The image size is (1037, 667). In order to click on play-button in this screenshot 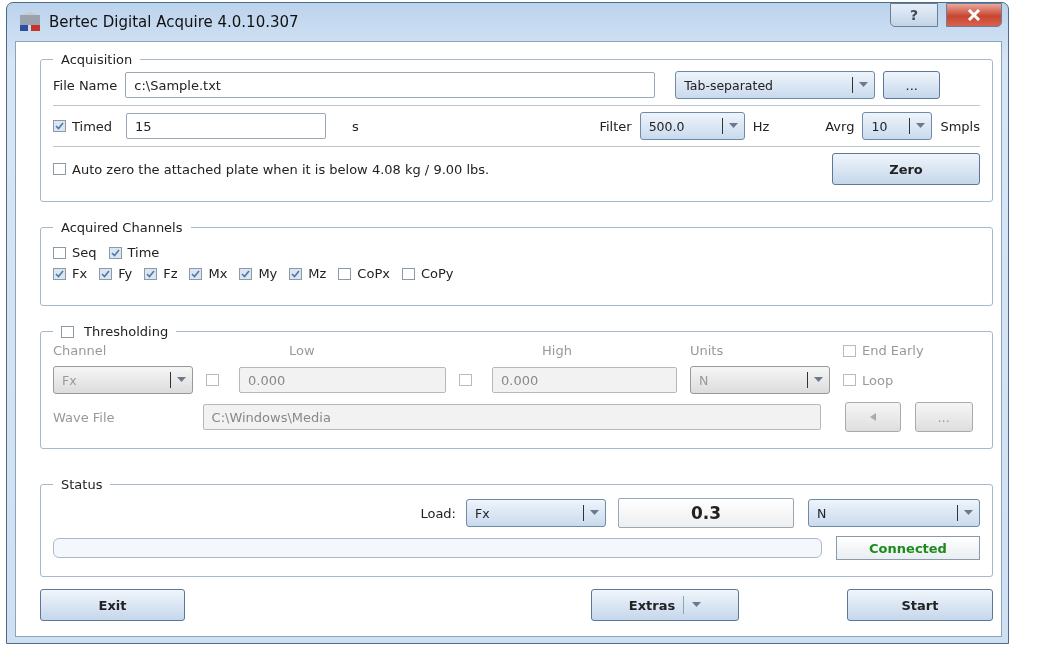, I will do `click(872, 417)`.